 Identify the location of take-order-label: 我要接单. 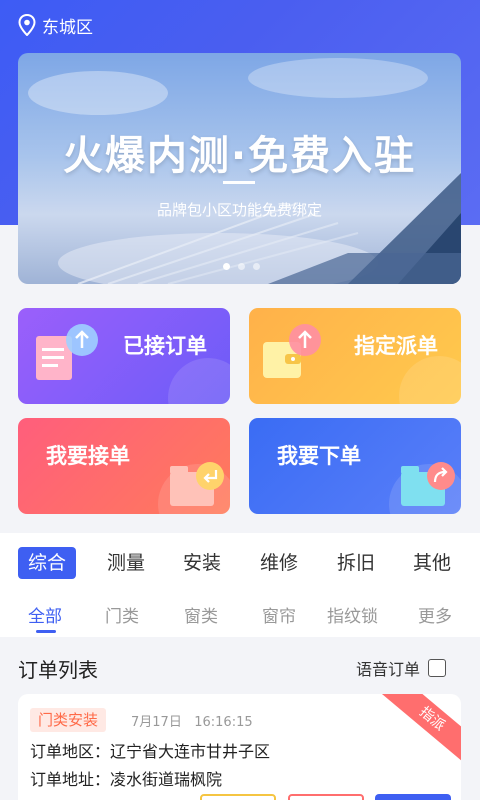
(88, 456).